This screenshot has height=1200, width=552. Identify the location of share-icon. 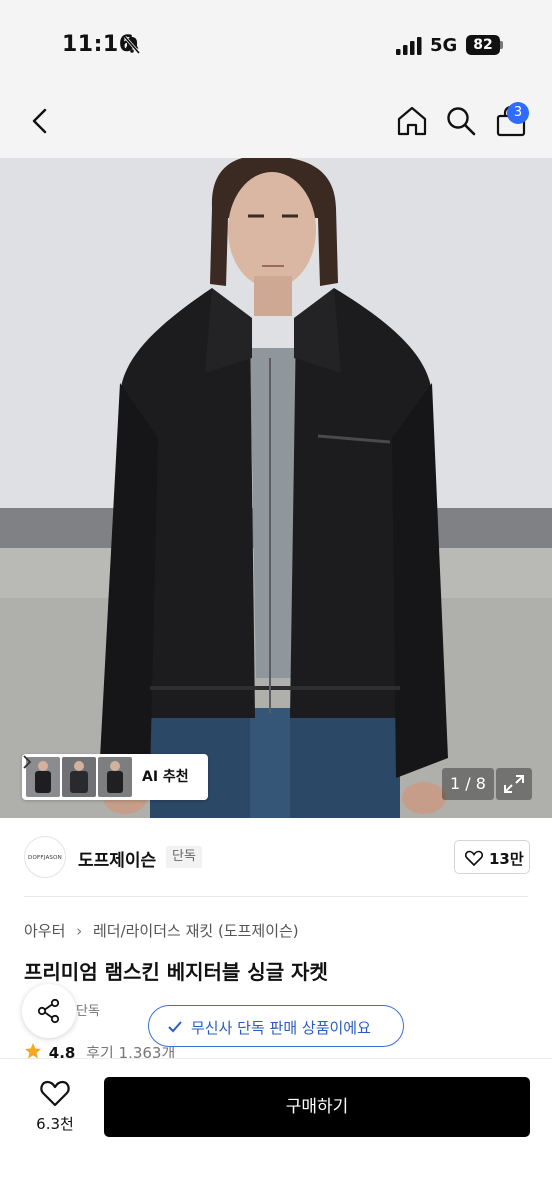
(48, 1011).